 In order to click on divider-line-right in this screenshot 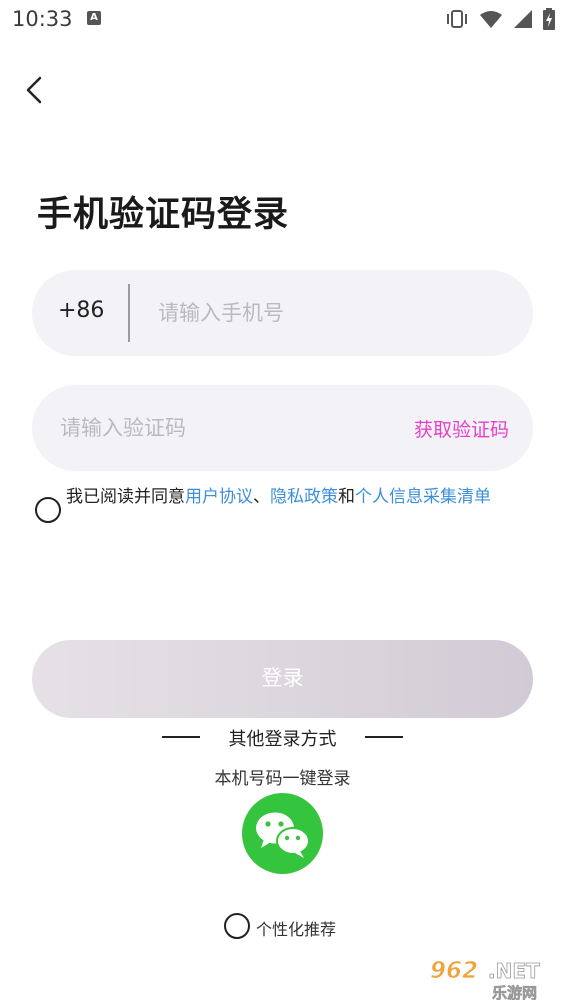, I will do `click(384, 737)`.